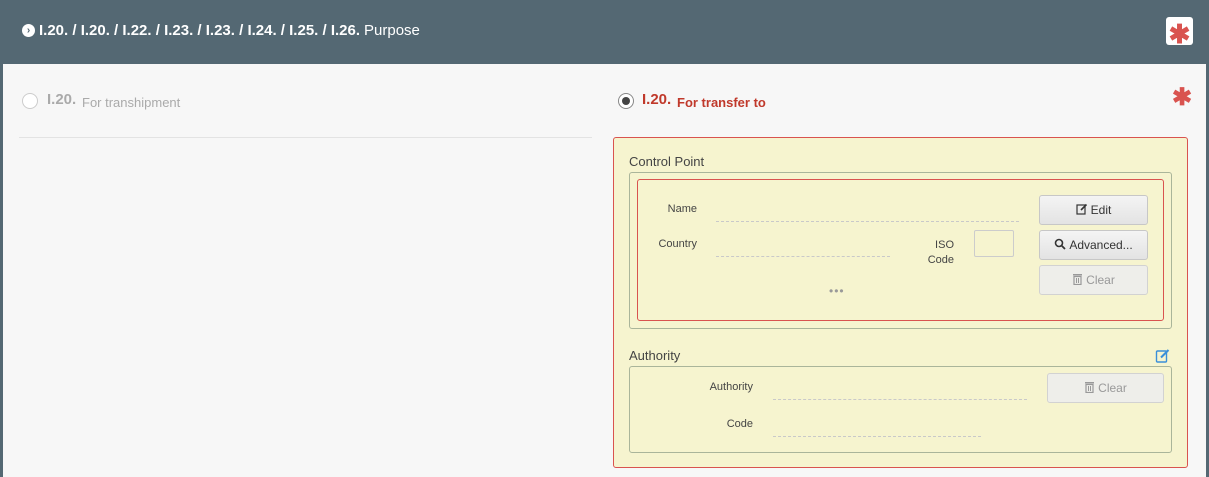 The height and width of the screenshot is (477, 1209). Describe the element at coordinates (837, 291) in the screenshot. I see `more-icon: •••` at that location.